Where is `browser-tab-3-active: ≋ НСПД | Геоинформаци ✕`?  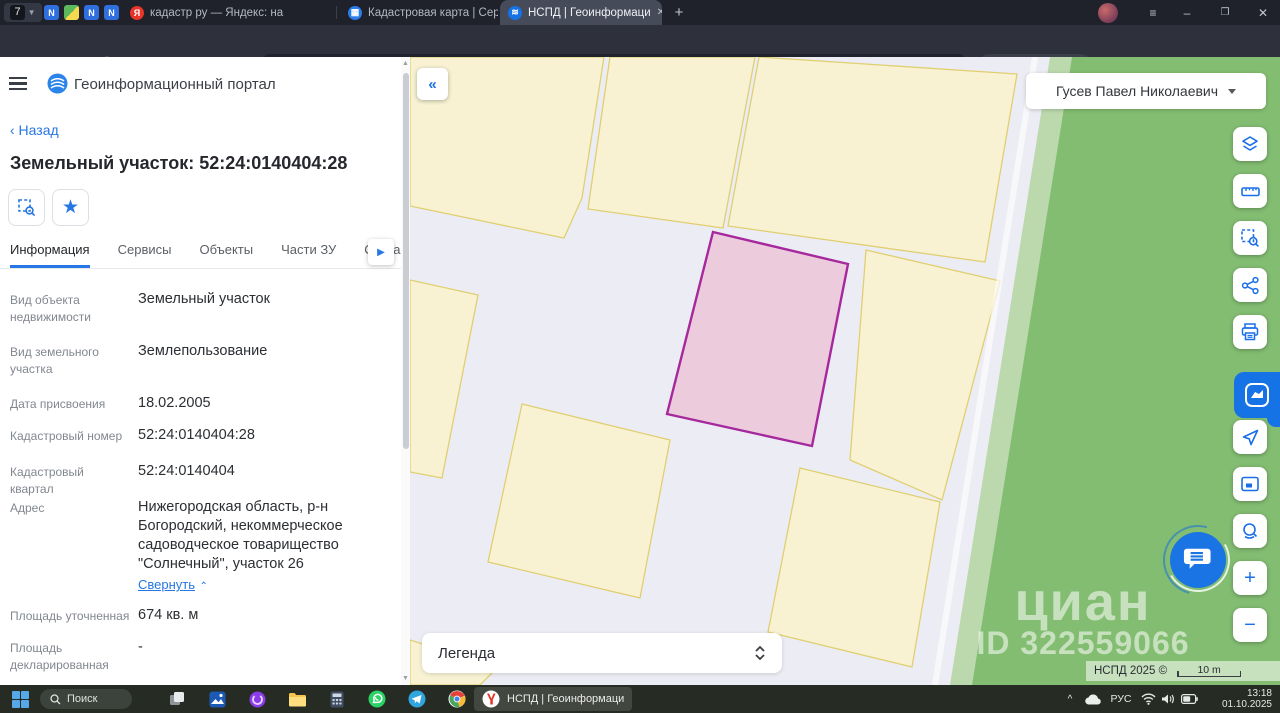
browser-tab-3-active: ≋ НСПД | Геоинформаци ✕ is located at coordinates (581, 12).